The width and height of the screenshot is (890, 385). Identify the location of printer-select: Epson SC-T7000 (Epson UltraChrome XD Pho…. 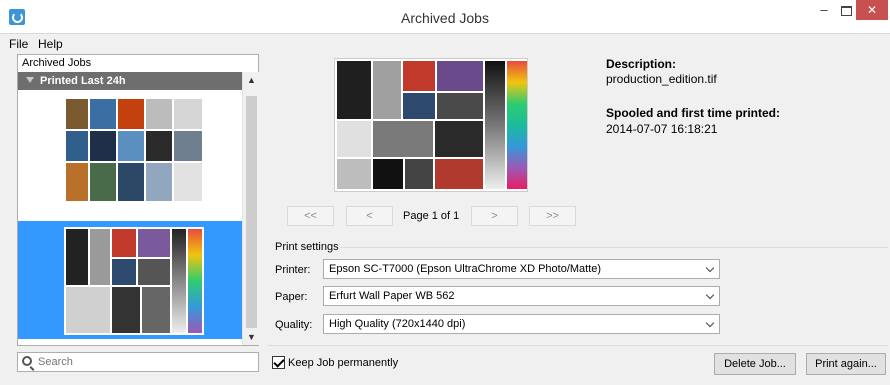
(521, 269).